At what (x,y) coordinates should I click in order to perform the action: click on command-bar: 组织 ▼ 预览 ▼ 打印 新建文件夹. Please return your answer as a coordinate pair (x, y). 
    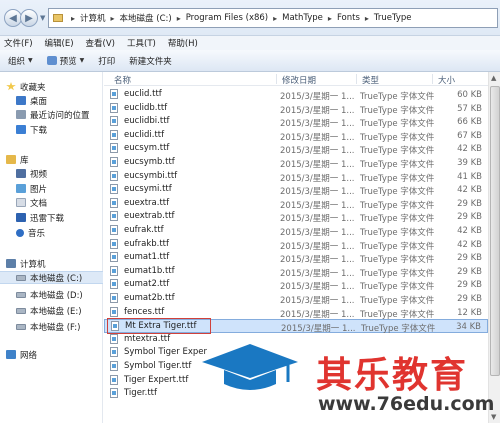
    Looking at the image, I should click on (250, 61).